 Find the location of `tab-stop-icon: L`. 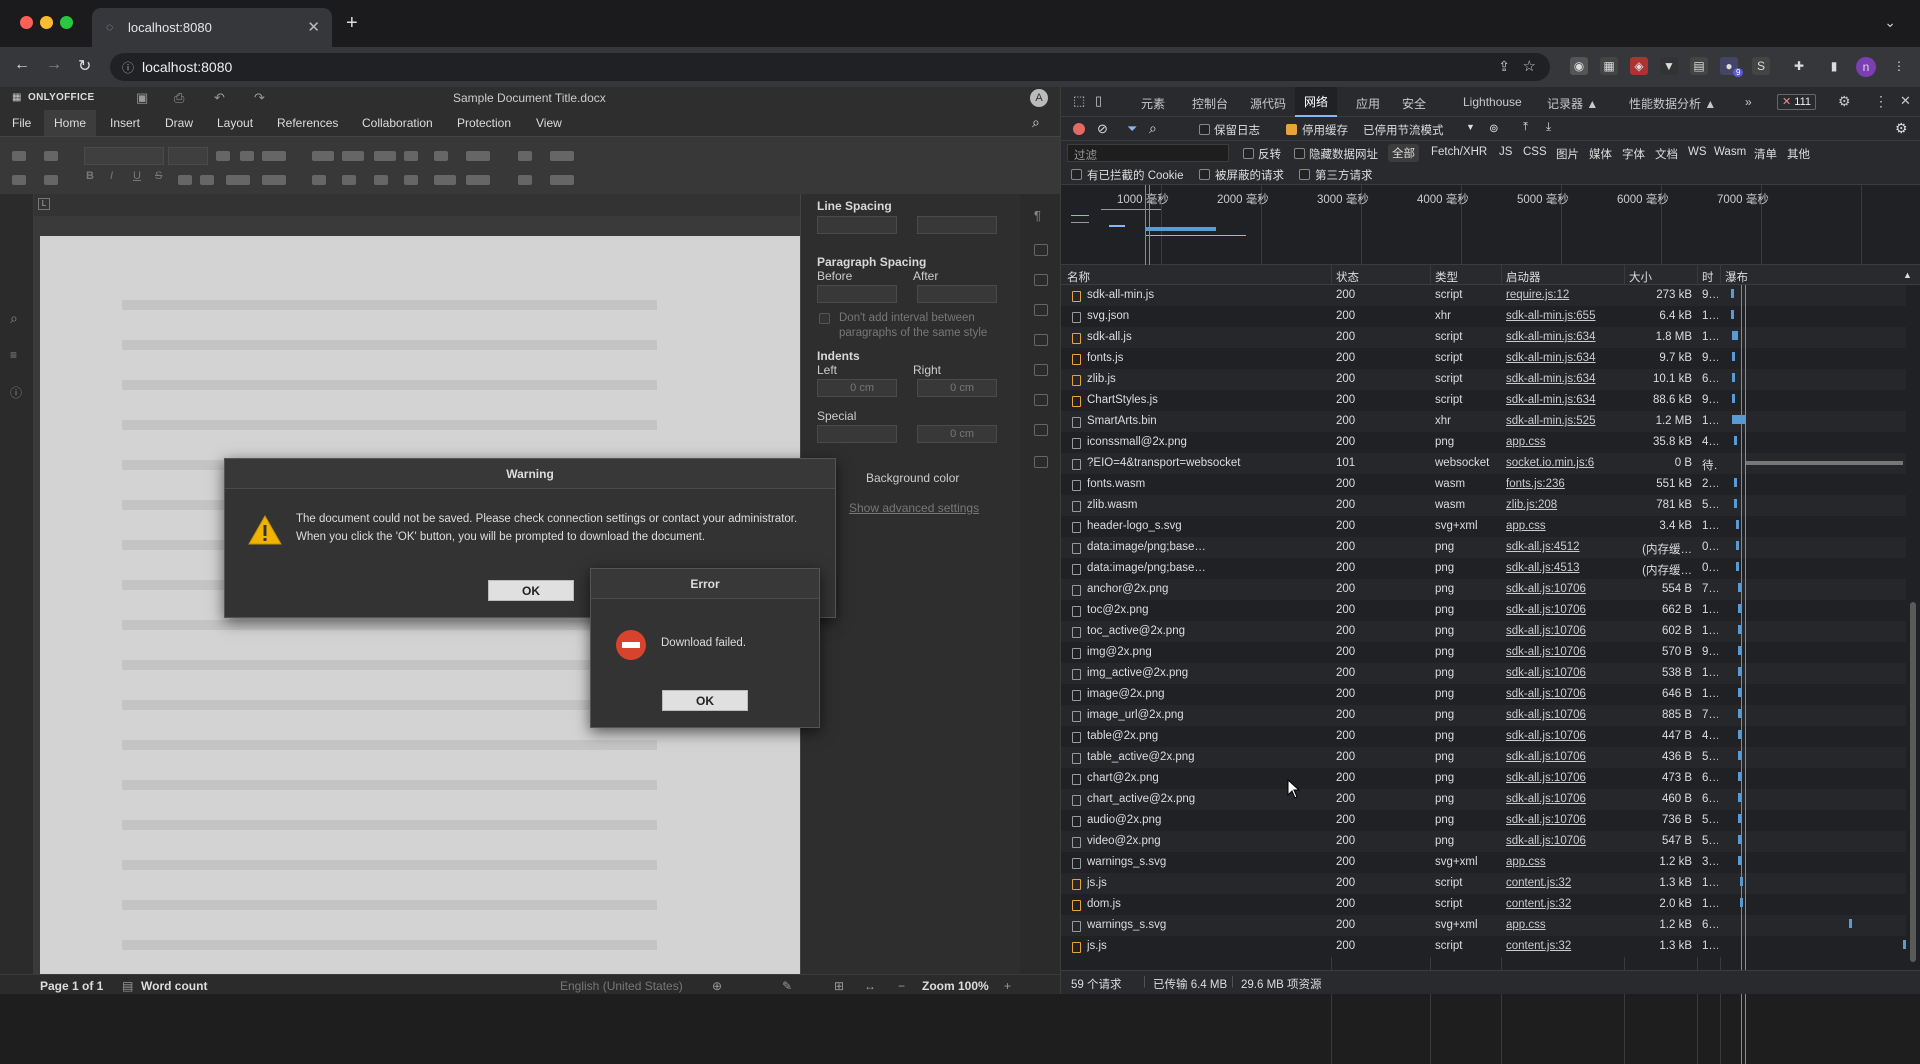

tab-stop-icon: L is located at coordinates (44, 204).